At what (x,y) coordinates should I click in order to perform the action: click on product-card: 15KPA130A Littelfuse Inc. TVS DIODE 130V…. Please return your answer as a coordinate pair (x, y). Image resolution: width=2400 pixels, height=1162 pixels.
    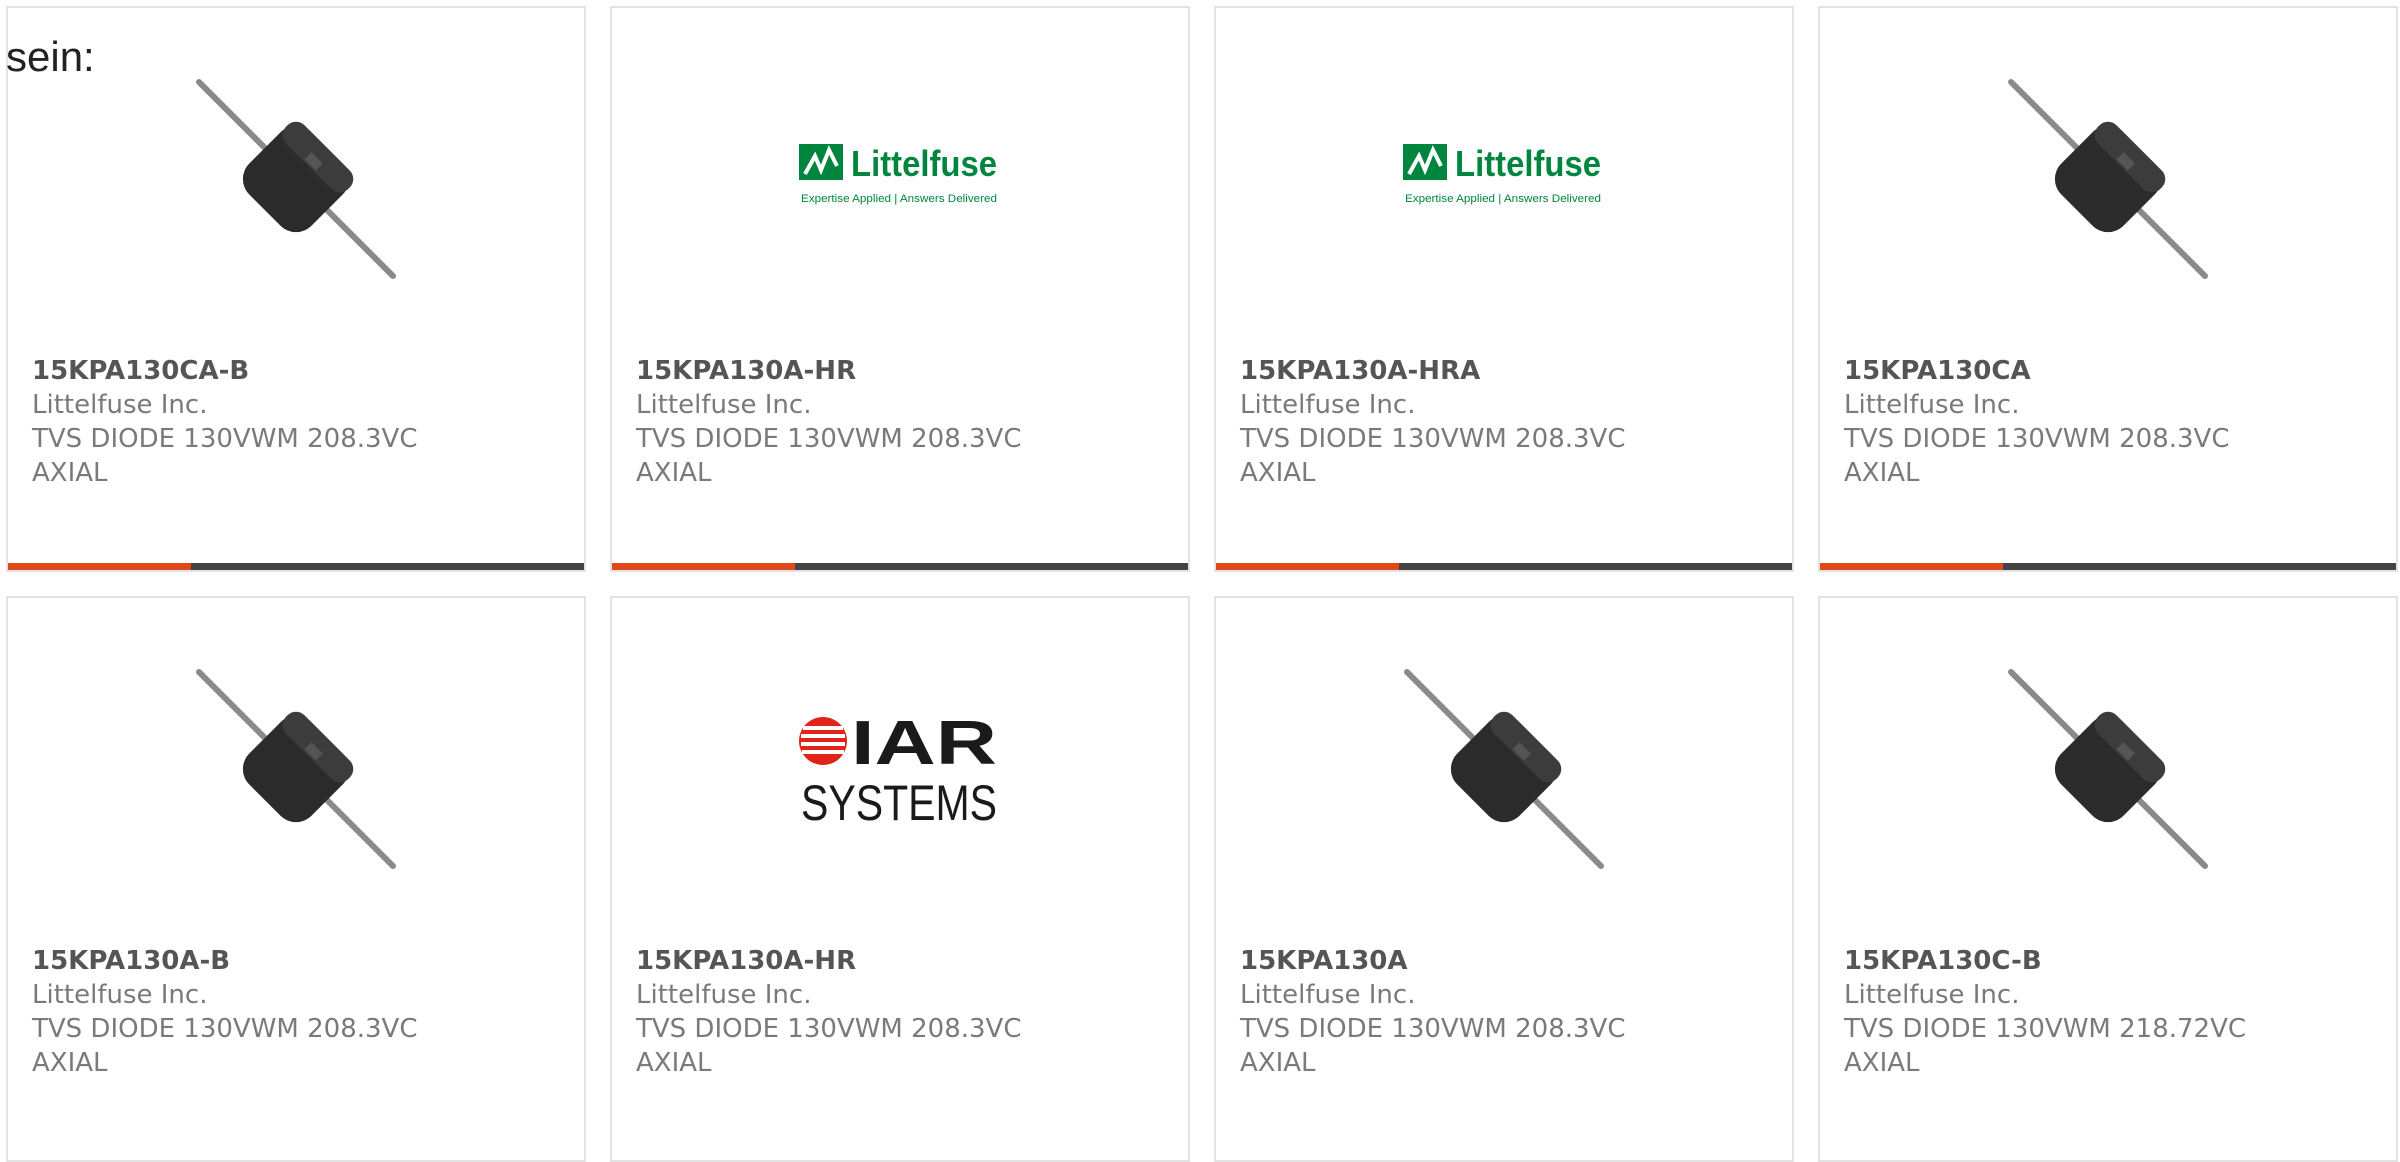
    Looking at the image, I should click on (1504, 879).